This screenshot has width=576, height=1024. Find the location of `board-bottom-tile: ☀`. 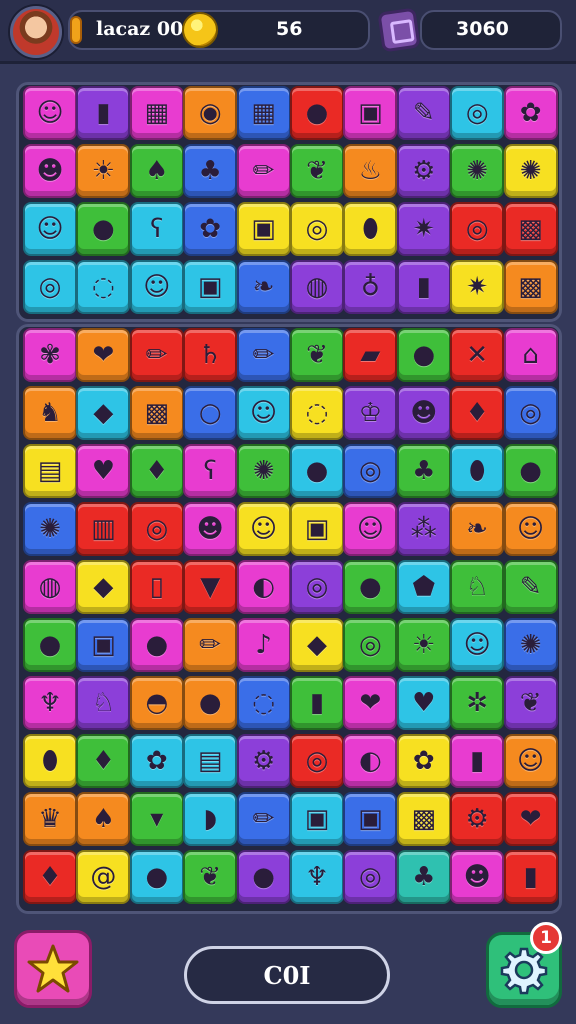

board-bottom-tile: ☀ is located at coordinates (423, 645).